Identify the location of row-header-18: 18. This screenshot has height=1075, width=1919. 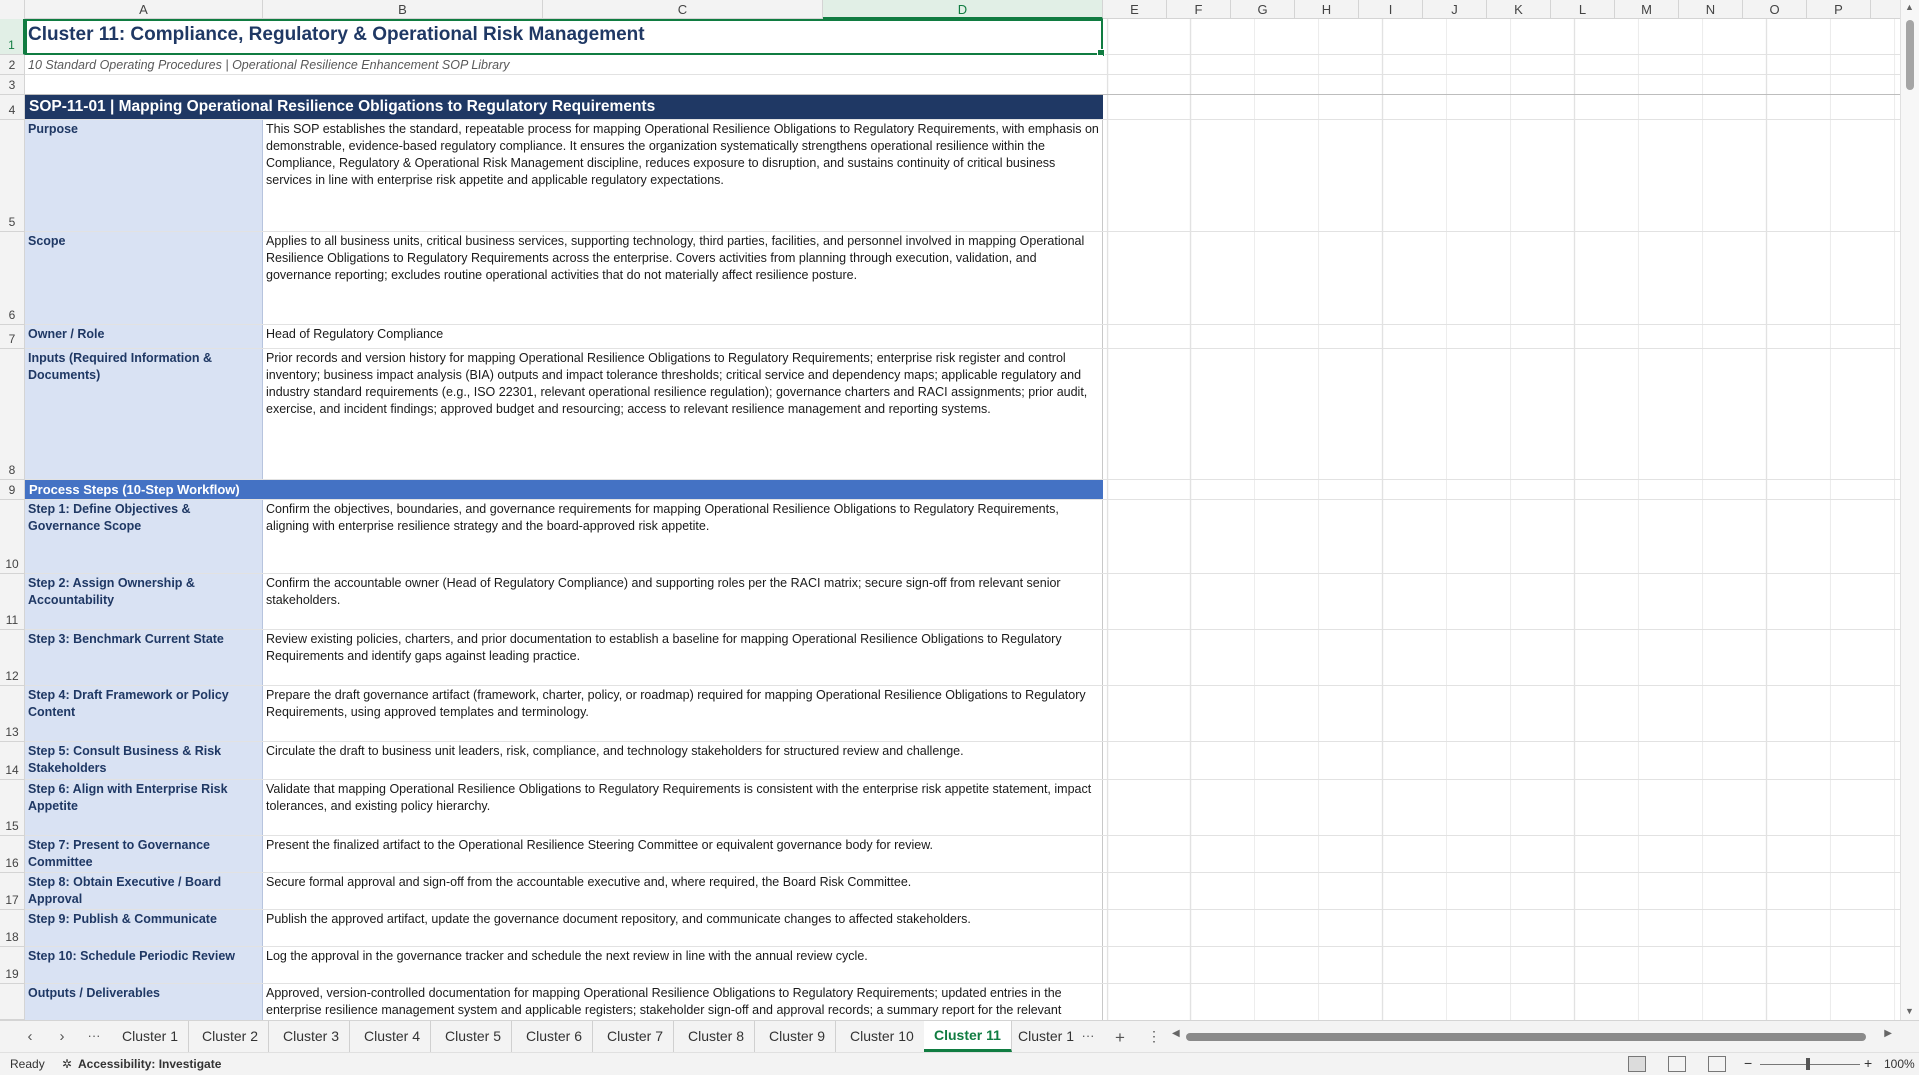
(12, 928).